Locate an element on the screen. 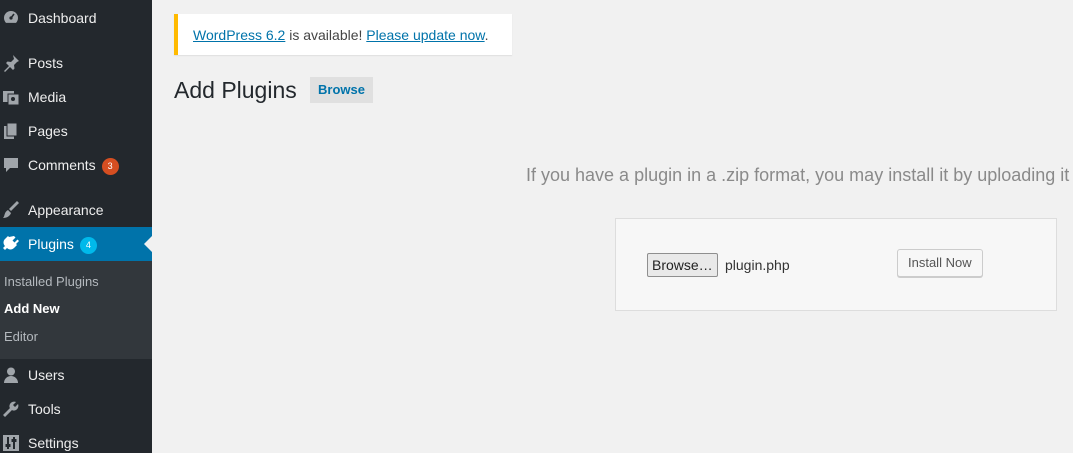 This screenshot has width=1073, height=453. sidebar-item-dashboard: Dashboard is located at coordinates (76, 18).